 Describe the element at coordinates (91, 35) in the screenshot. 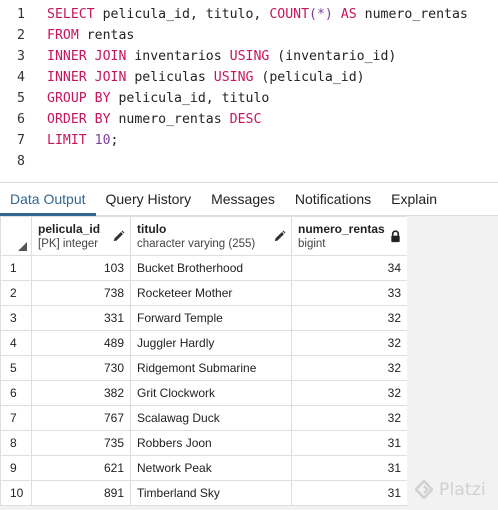

I see `code-line: FROM rentas` at that location.